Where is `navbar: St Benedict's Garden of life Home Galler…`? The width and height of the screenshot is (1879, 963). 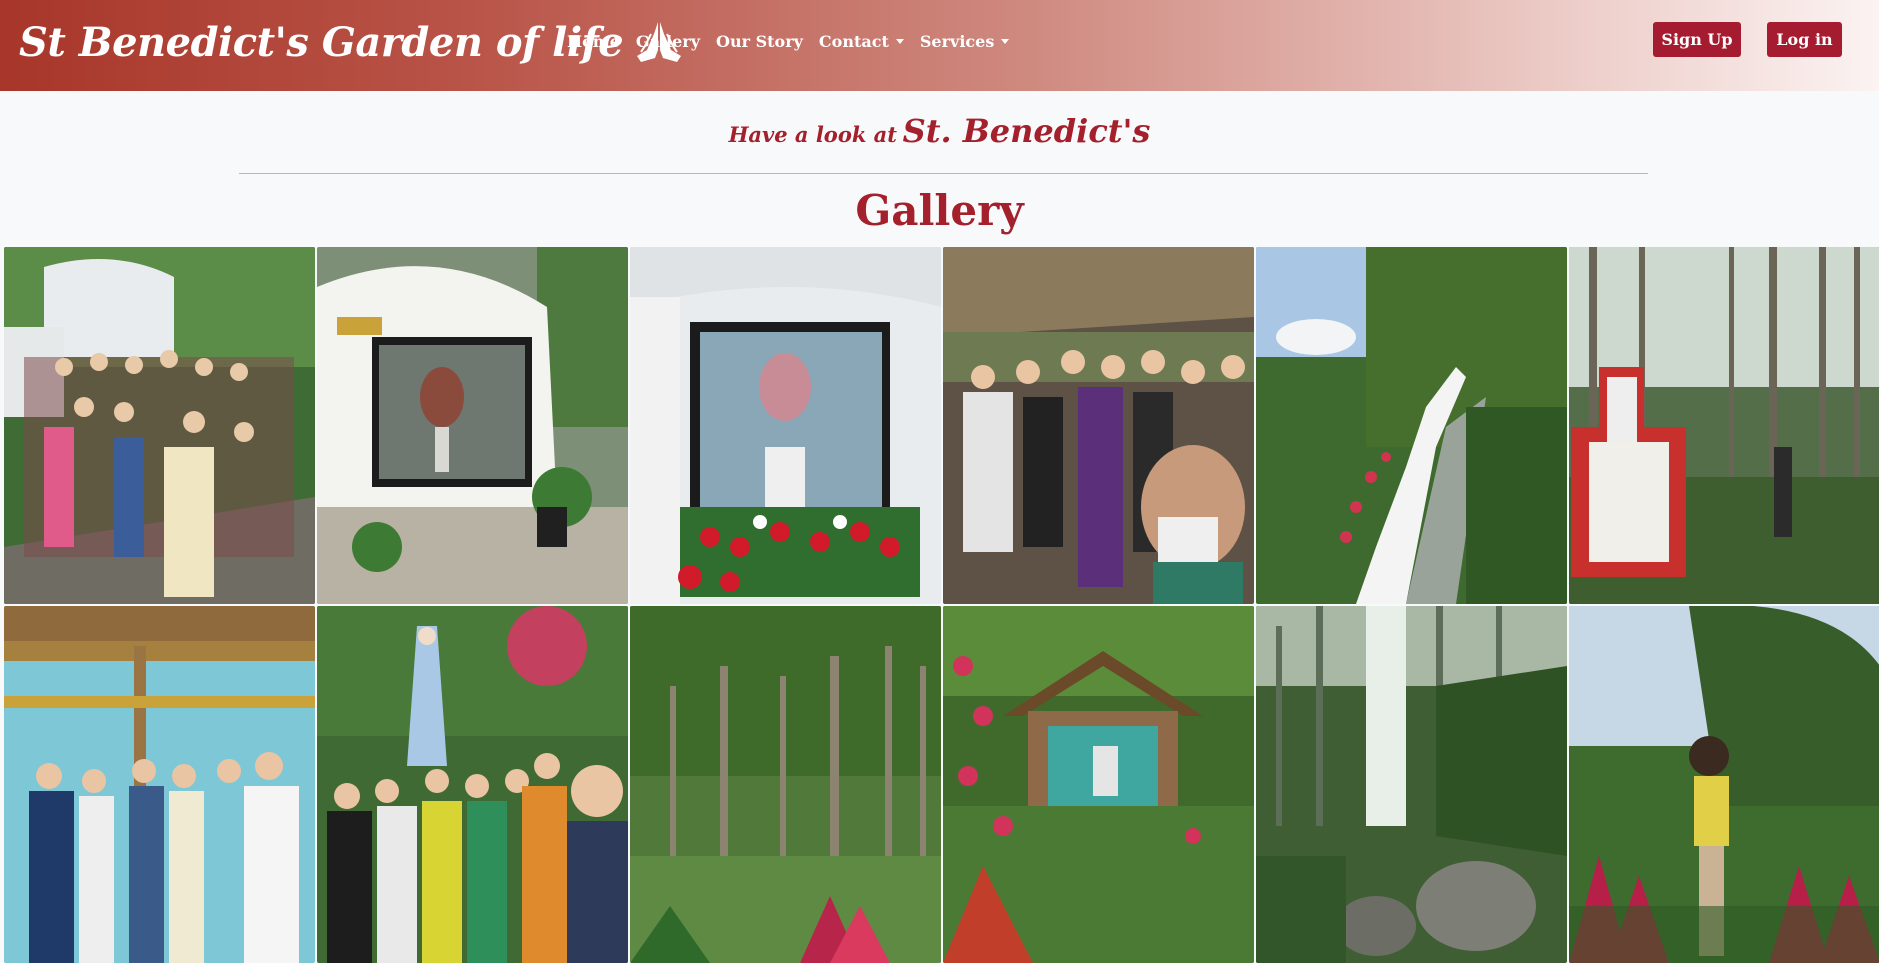
navbar: St Benedict's Garden of life Home Galler… is located at coordinates (939, 45).